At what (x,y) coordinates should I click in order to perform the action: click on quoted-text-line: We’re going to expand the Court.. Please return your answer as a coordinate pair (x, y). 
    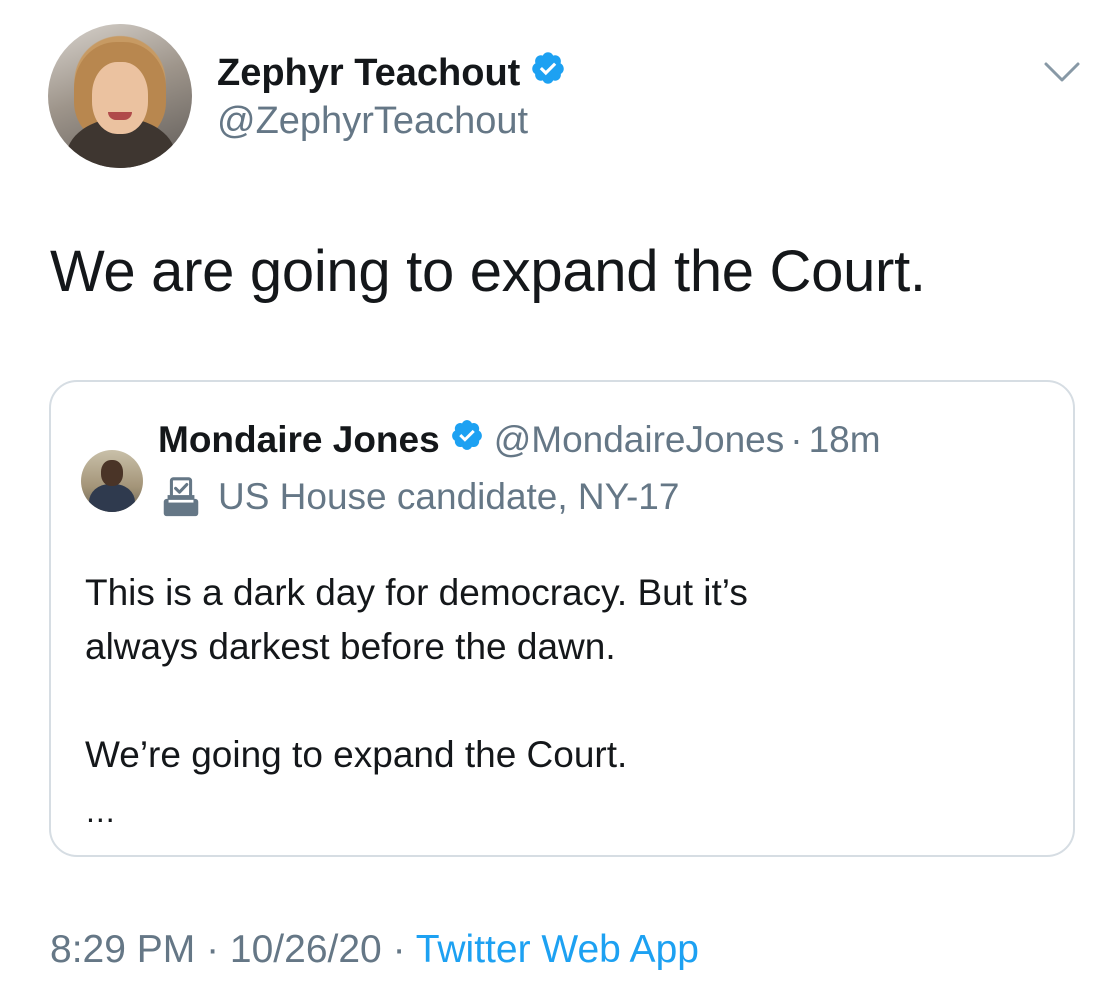
    Looking at the image, I should click on (356, 754).